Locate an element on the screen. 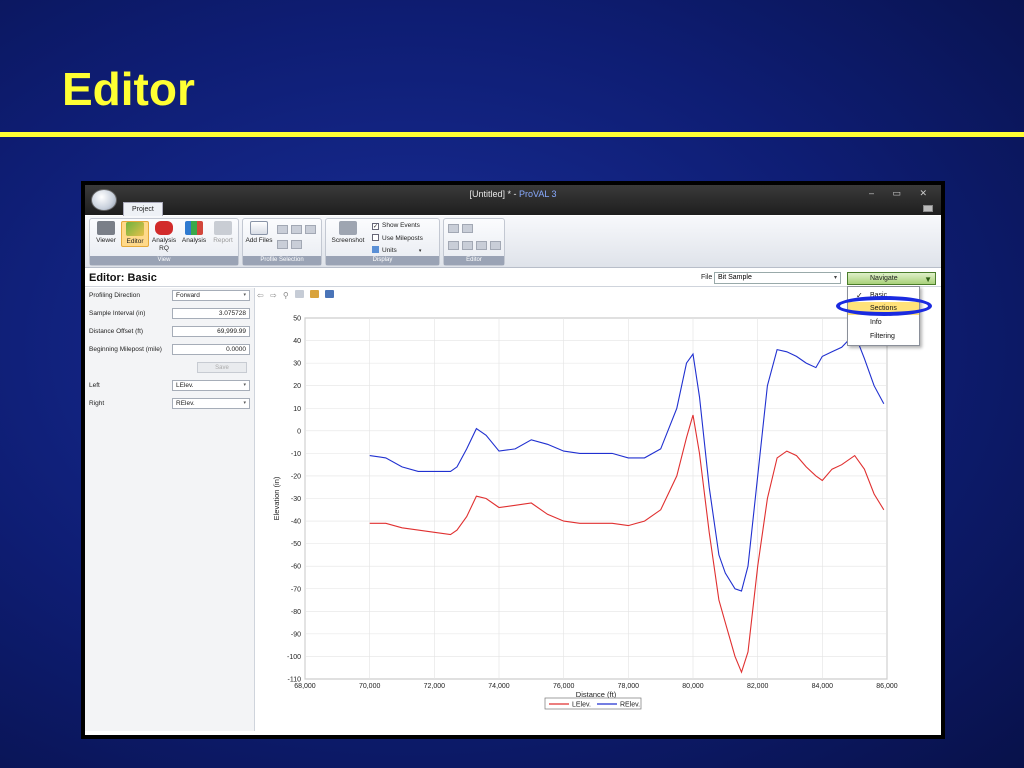 This screenshot has width=1024, height=768. window-titlebar: [Untitled] * - ProVAL 3 – ▭ ✕ Project is located at coordinates (513, 200).